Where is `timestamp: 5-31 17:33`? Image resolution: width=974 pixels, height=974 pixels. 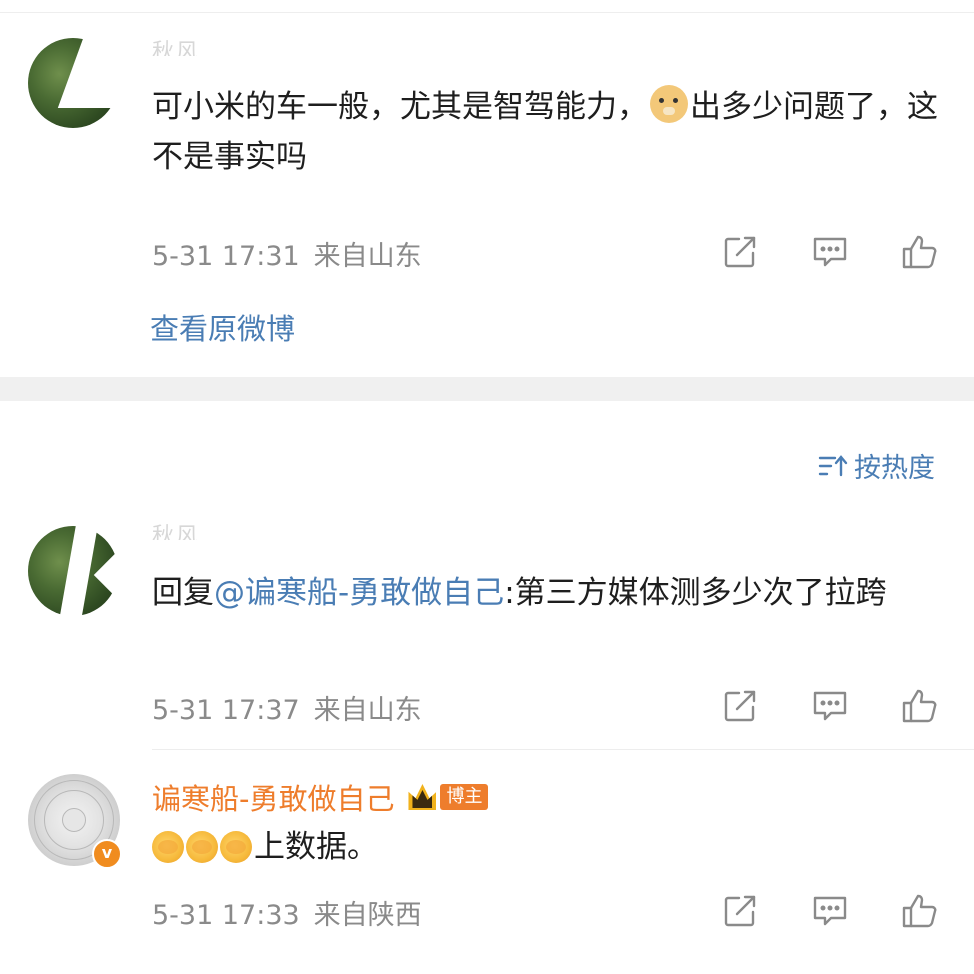
timestamp: 5-31 17:33 is located at coordinates (226, 915).